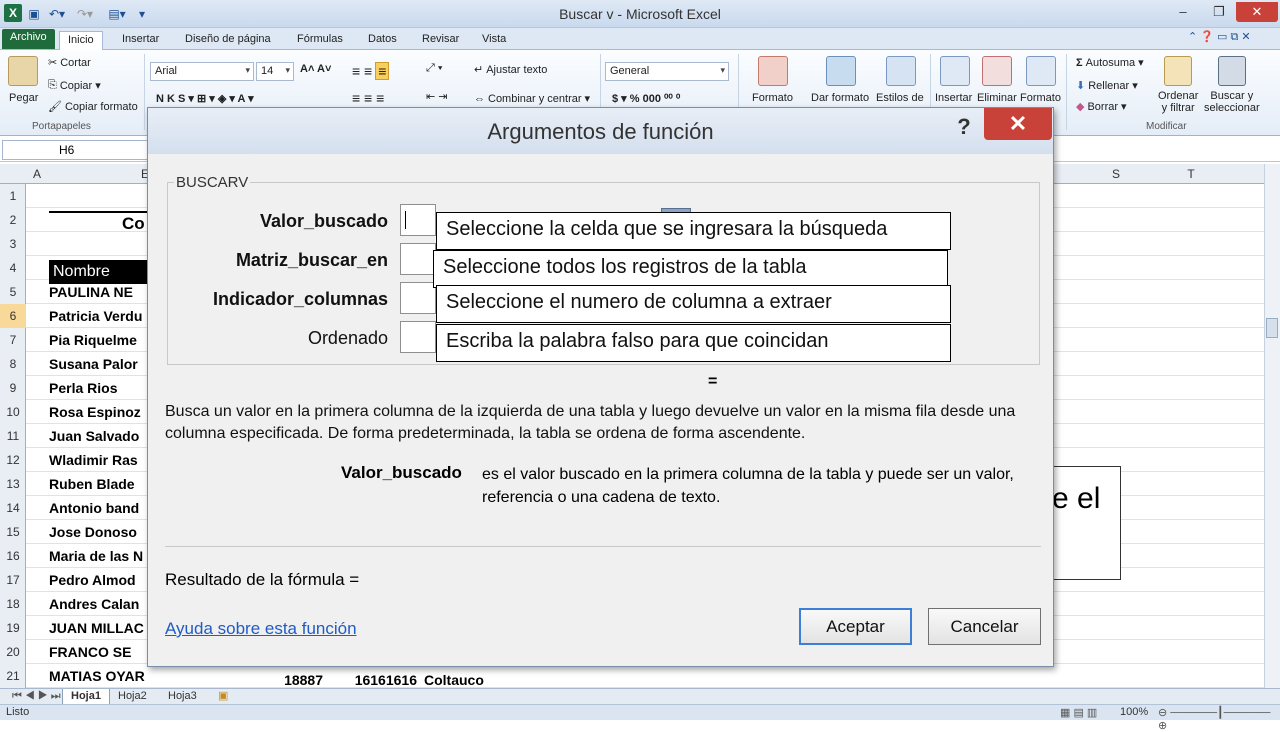  What do you see at coordinates (13, 436) in the screenshot?
I see `row-header: 11` at bounding box center [13, 436].